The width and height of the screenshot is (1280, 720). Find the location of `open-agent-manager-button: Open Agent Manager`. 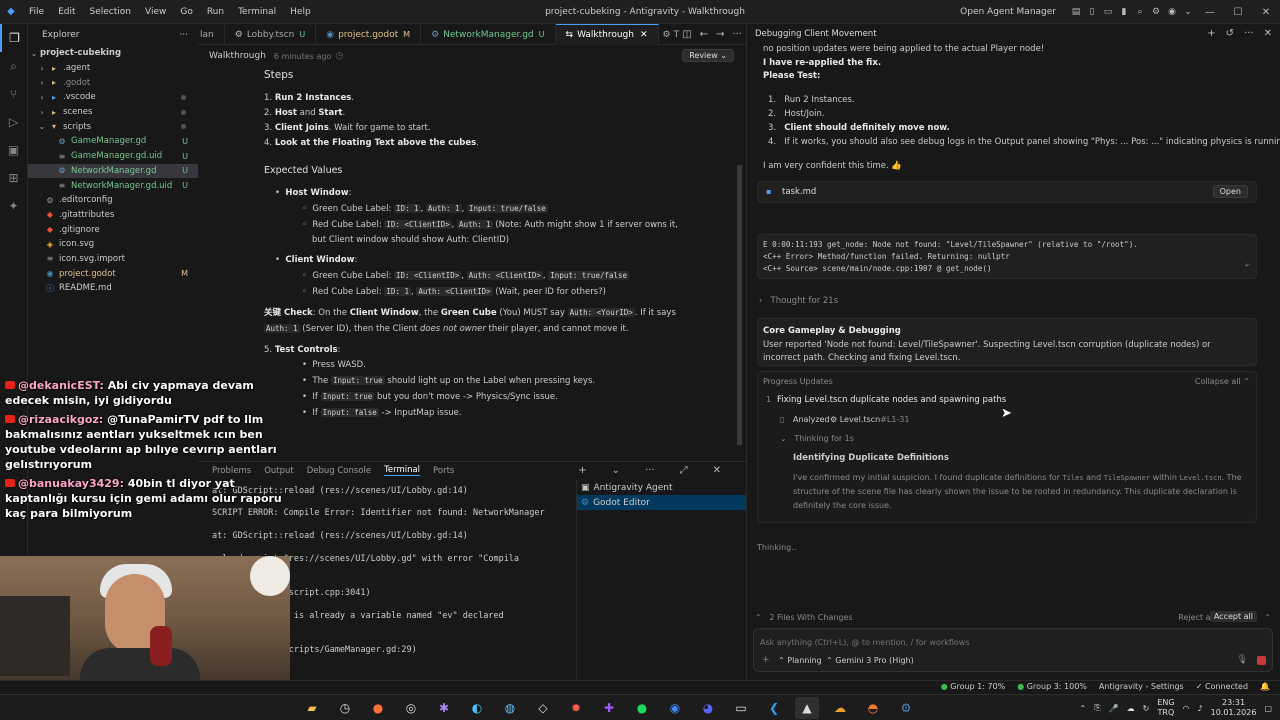

open-agent-manager-button: Open Agent Manager is located at coordinates (1008, 12).